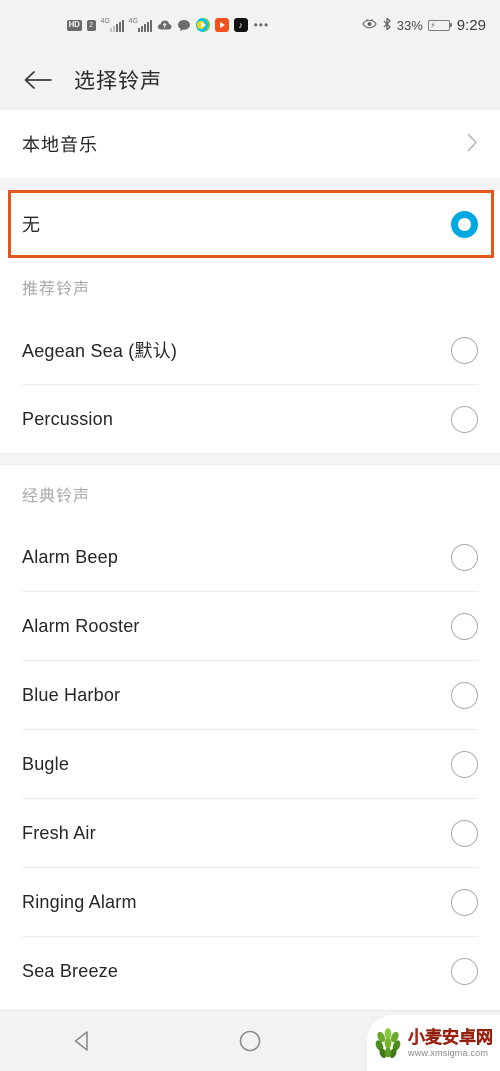  Describe the element at coordinates (250, 833) in the screenshot. I see `list-item-fresh-air: Fresh Air` at that location.